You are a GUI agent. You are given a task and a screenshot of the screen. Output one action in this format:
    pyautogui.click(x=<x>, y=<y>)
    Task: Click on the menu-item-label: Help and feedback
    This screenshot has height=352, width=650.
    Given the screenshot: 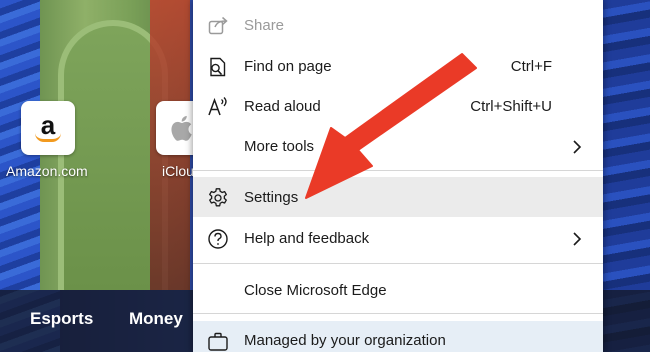 What is the action you would take?
    pyautogui.click(x=307, y=238)
    